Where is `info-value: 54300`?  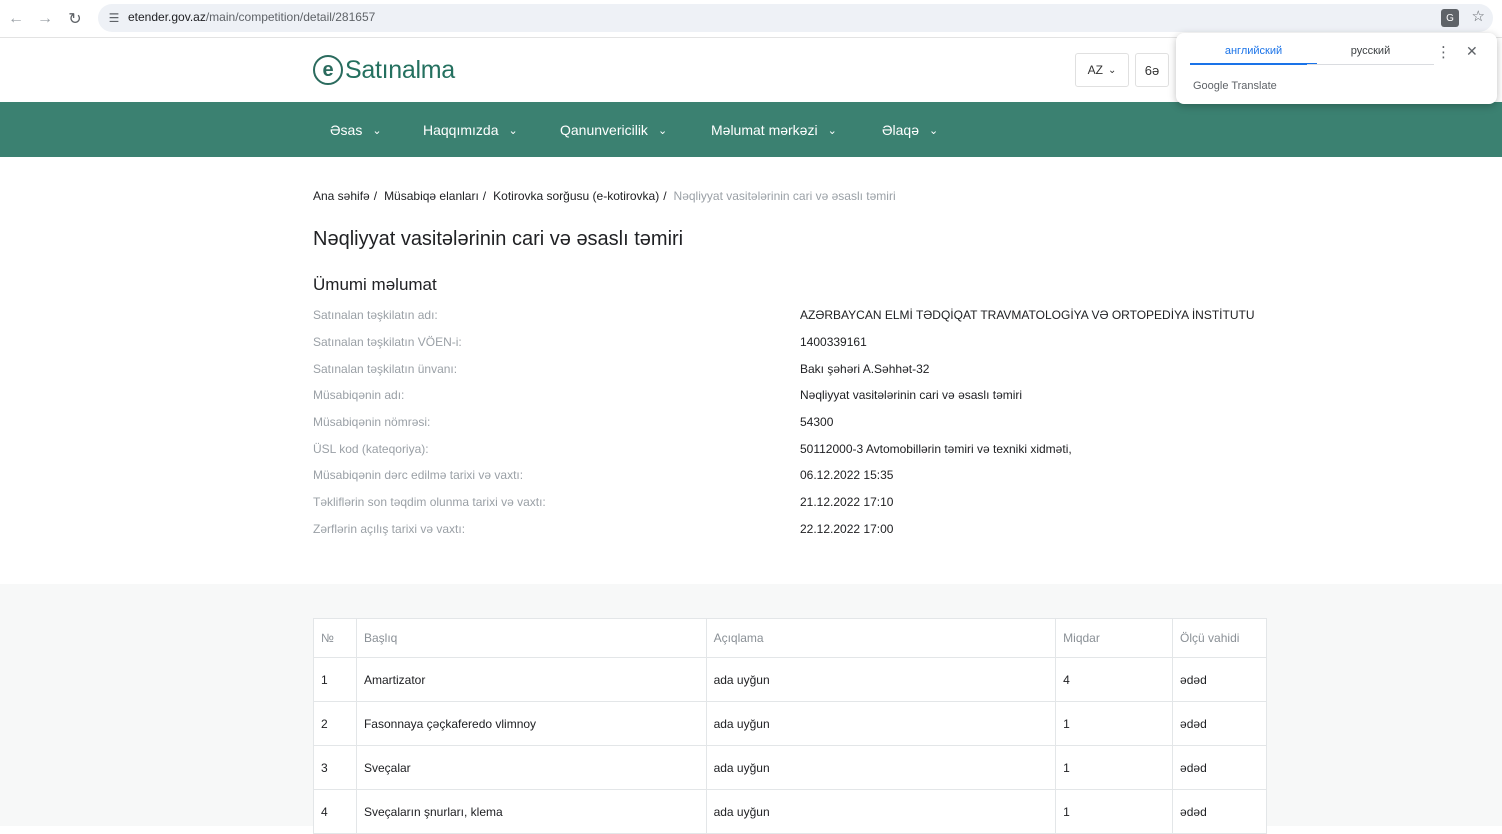
info-value: 54300 is located at coordinates (817, 422).